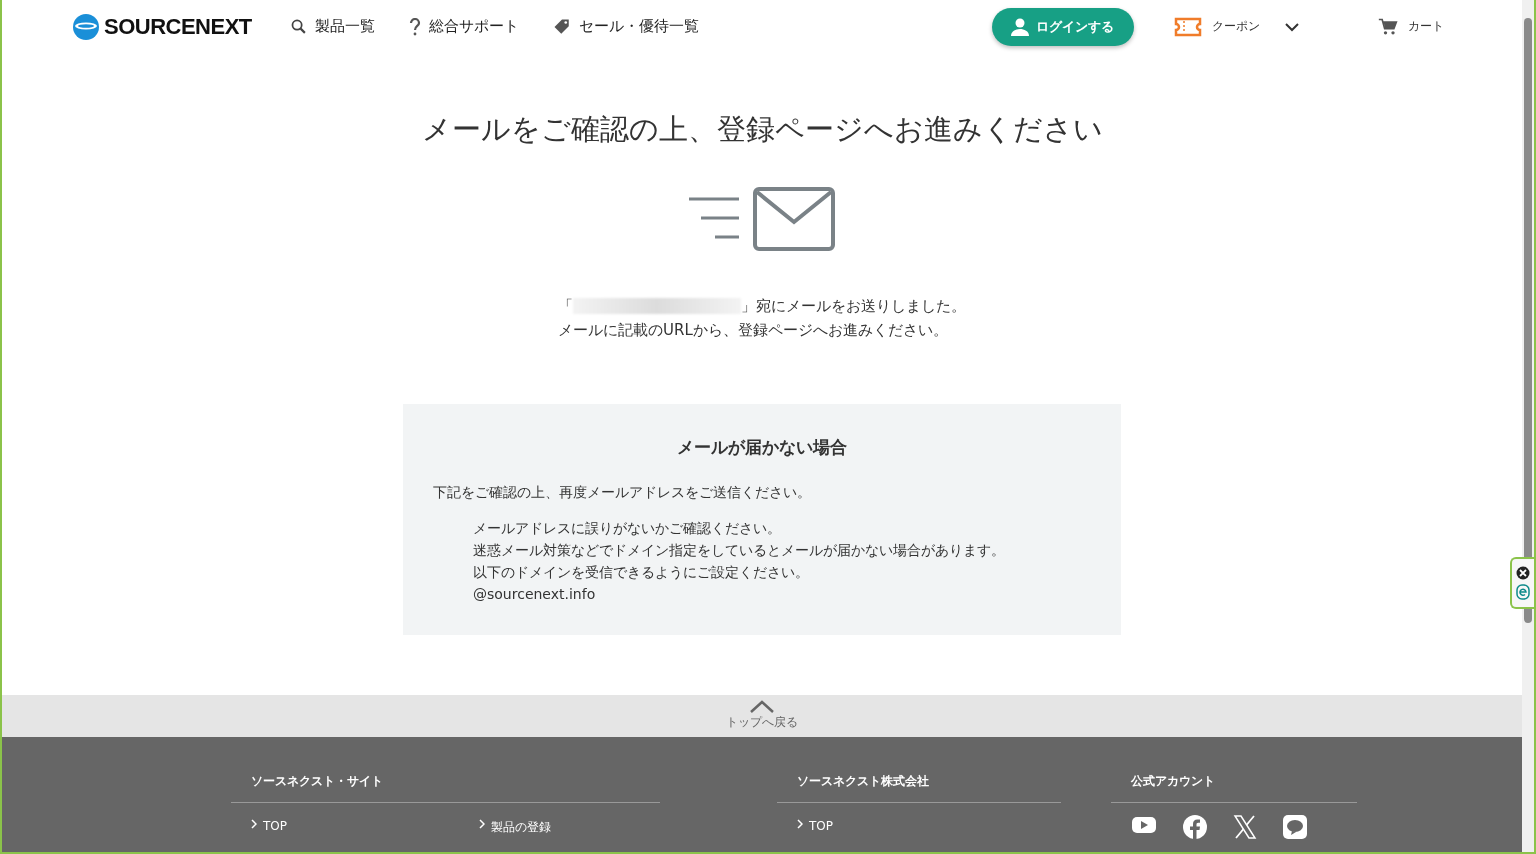  Describe the element at coordinates (445, 788) in the screenshot. I see `footer-column-title: ソースネクスト・サイト` at that location.